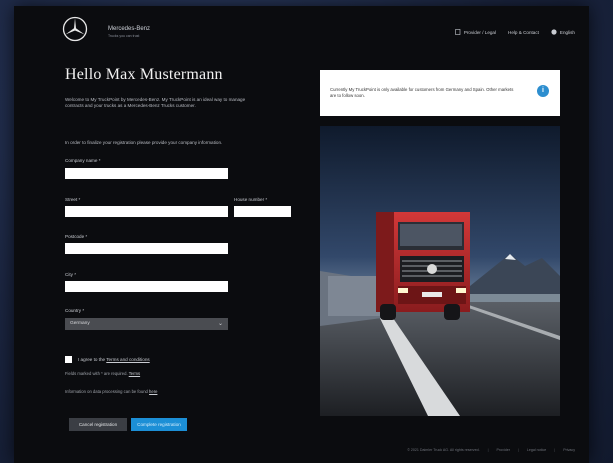 This screenshot has width=613, height=463. I want to click on postcode-input, so click(146, 248).